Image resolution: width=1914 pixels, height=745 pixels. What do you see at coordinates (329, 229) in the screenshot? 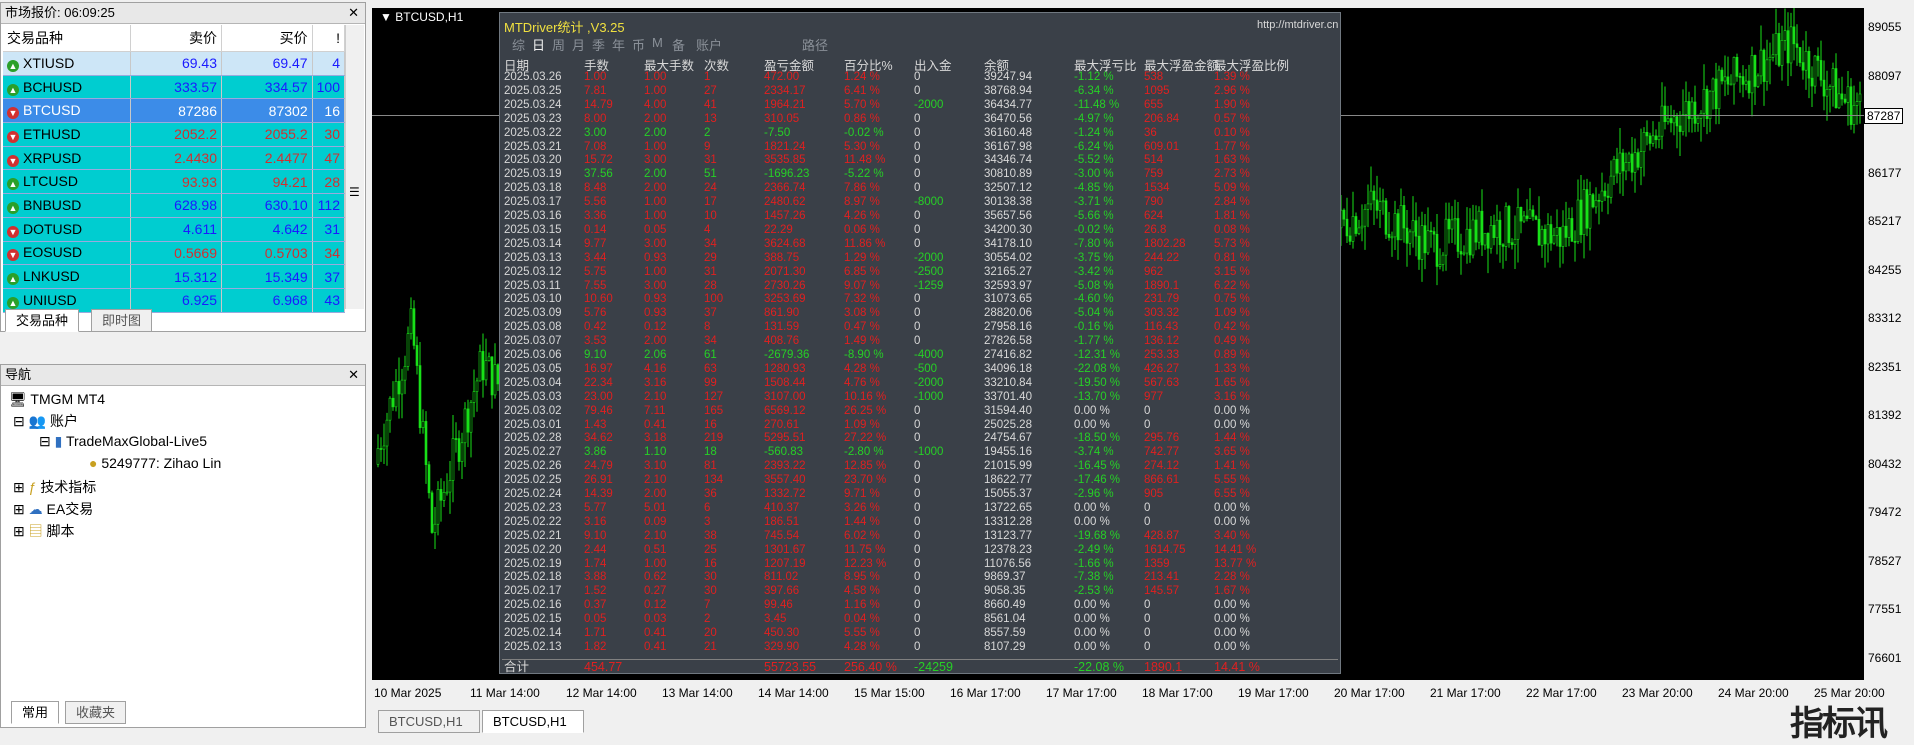
I see `spread-cell: 31` at bounding box center [329, 229].